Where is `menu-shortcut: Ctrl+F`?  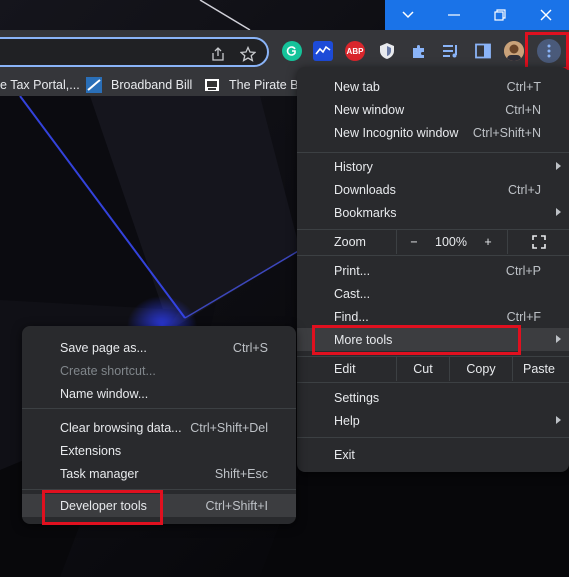
menu-shortcut: Ctrl+F is located at coordinates (523, 316).